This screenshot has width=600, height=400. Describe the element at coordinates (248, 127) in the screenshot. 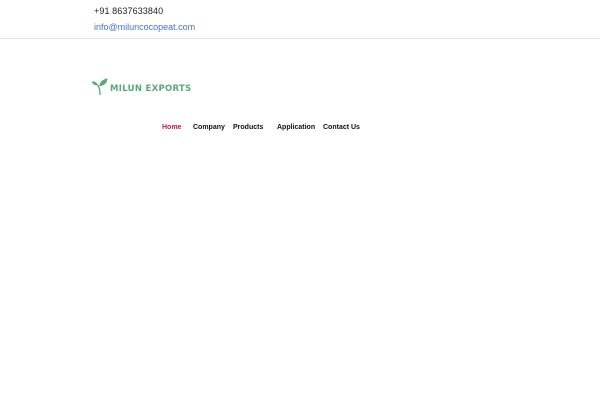

I see `nav-item-products: Products` at that location.